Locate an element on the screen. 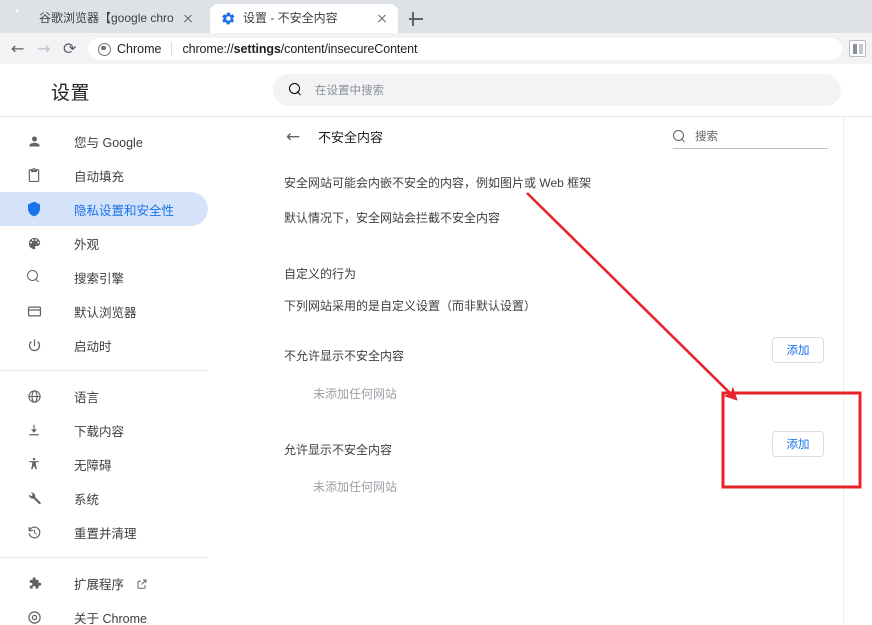  url-bold-segment: settings is located at coordinates (257, 49).